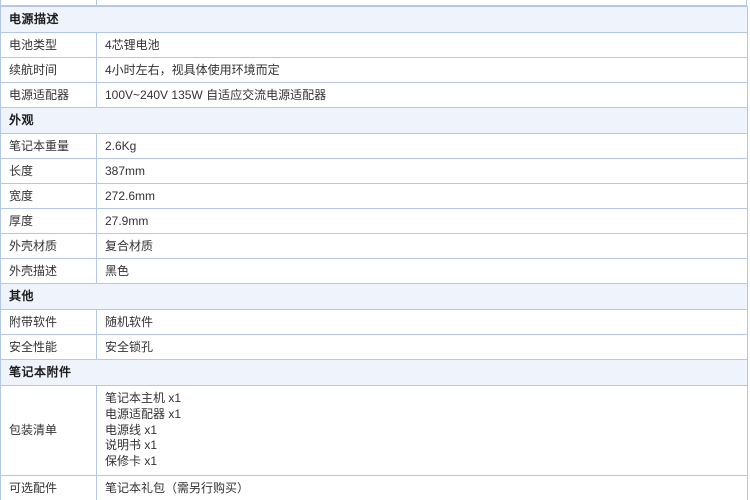  What do you see at coordinates (96, 2) in the screenshot?
I see `column-divider` at bounding box center [96, 2].